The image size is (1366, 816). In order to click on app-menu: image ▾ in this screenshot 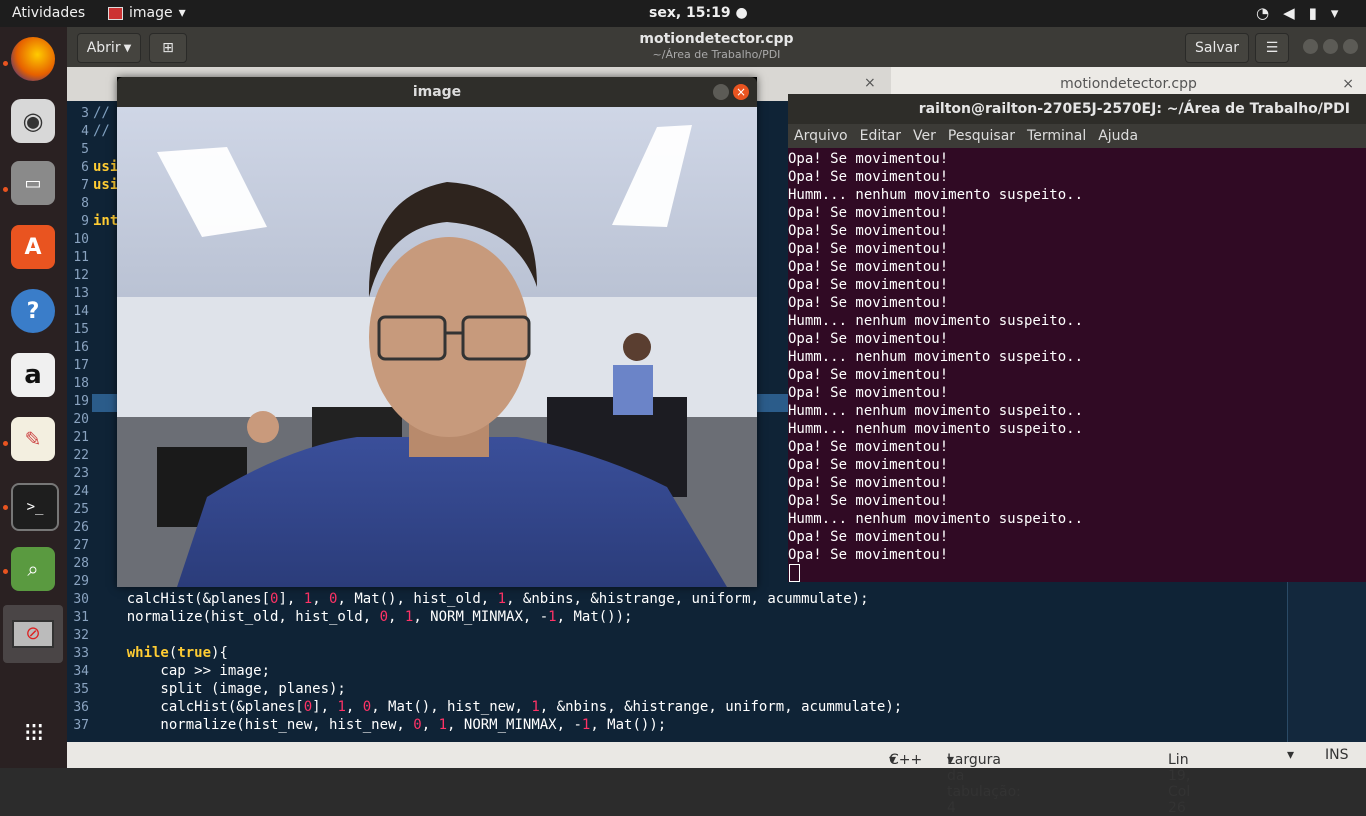, I will do `click(147, 13)`.